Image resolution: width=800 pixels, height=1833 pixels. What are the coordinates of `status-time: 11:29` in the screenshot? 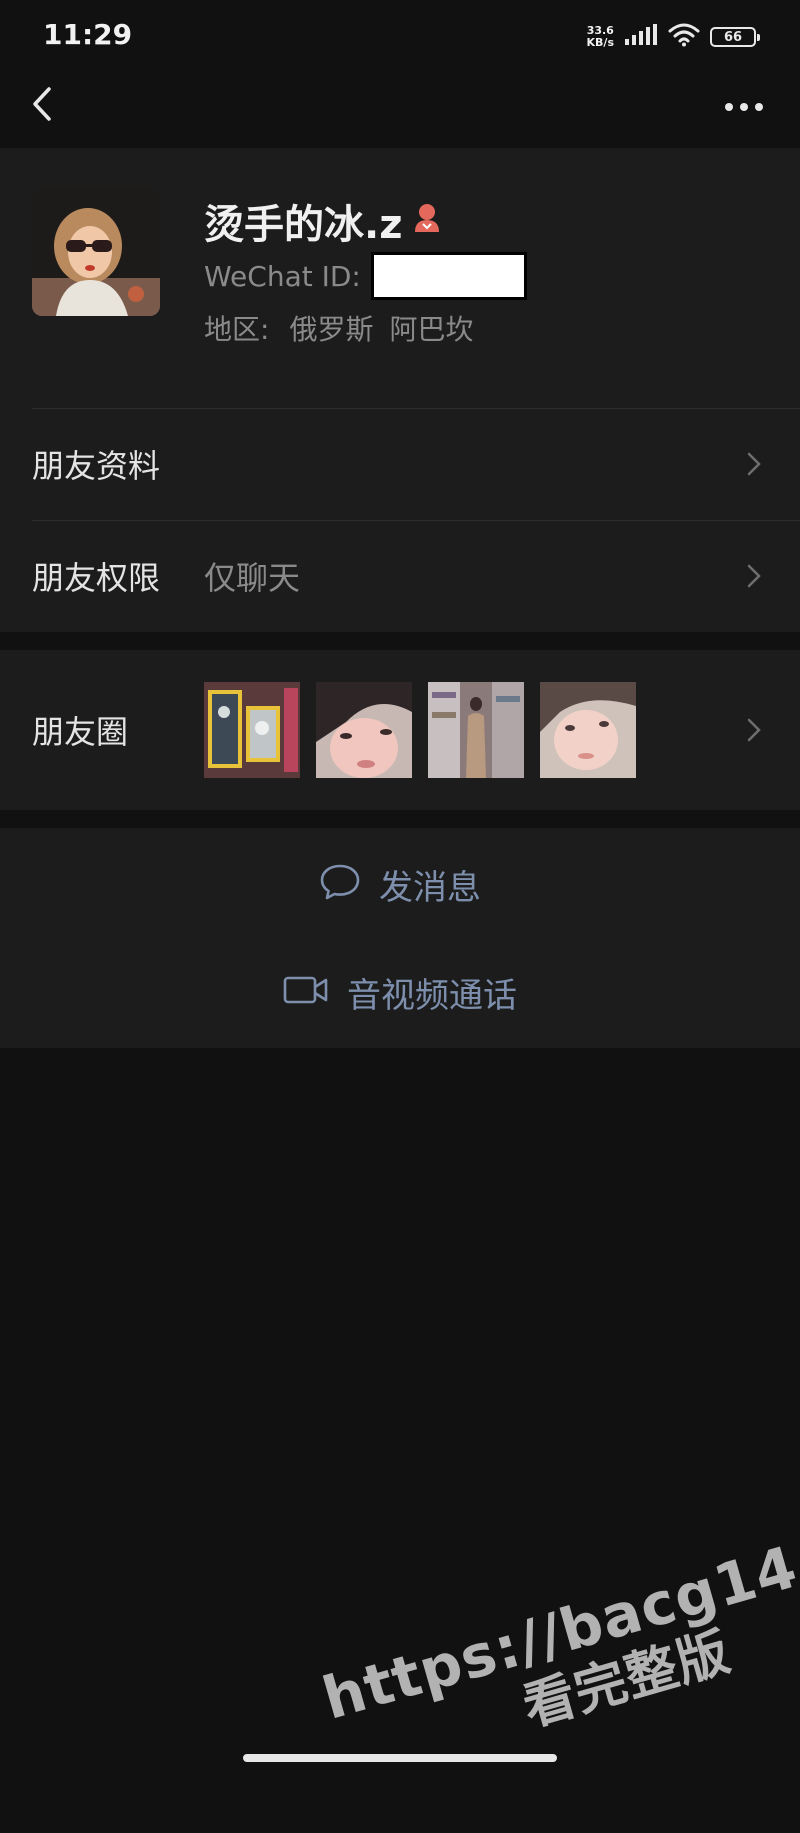 It's located at (88, 34).